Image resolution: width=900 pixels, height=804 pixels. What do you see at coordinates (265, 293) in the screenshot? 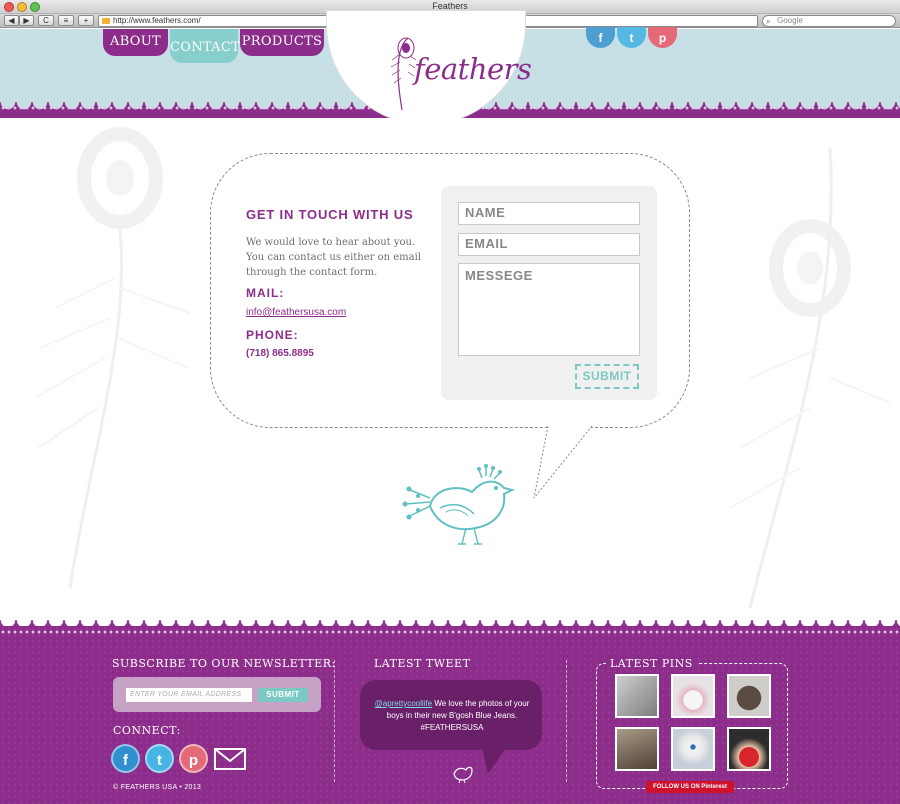
I see `mail-label: MAIL:` at bounding box center [265, 293].